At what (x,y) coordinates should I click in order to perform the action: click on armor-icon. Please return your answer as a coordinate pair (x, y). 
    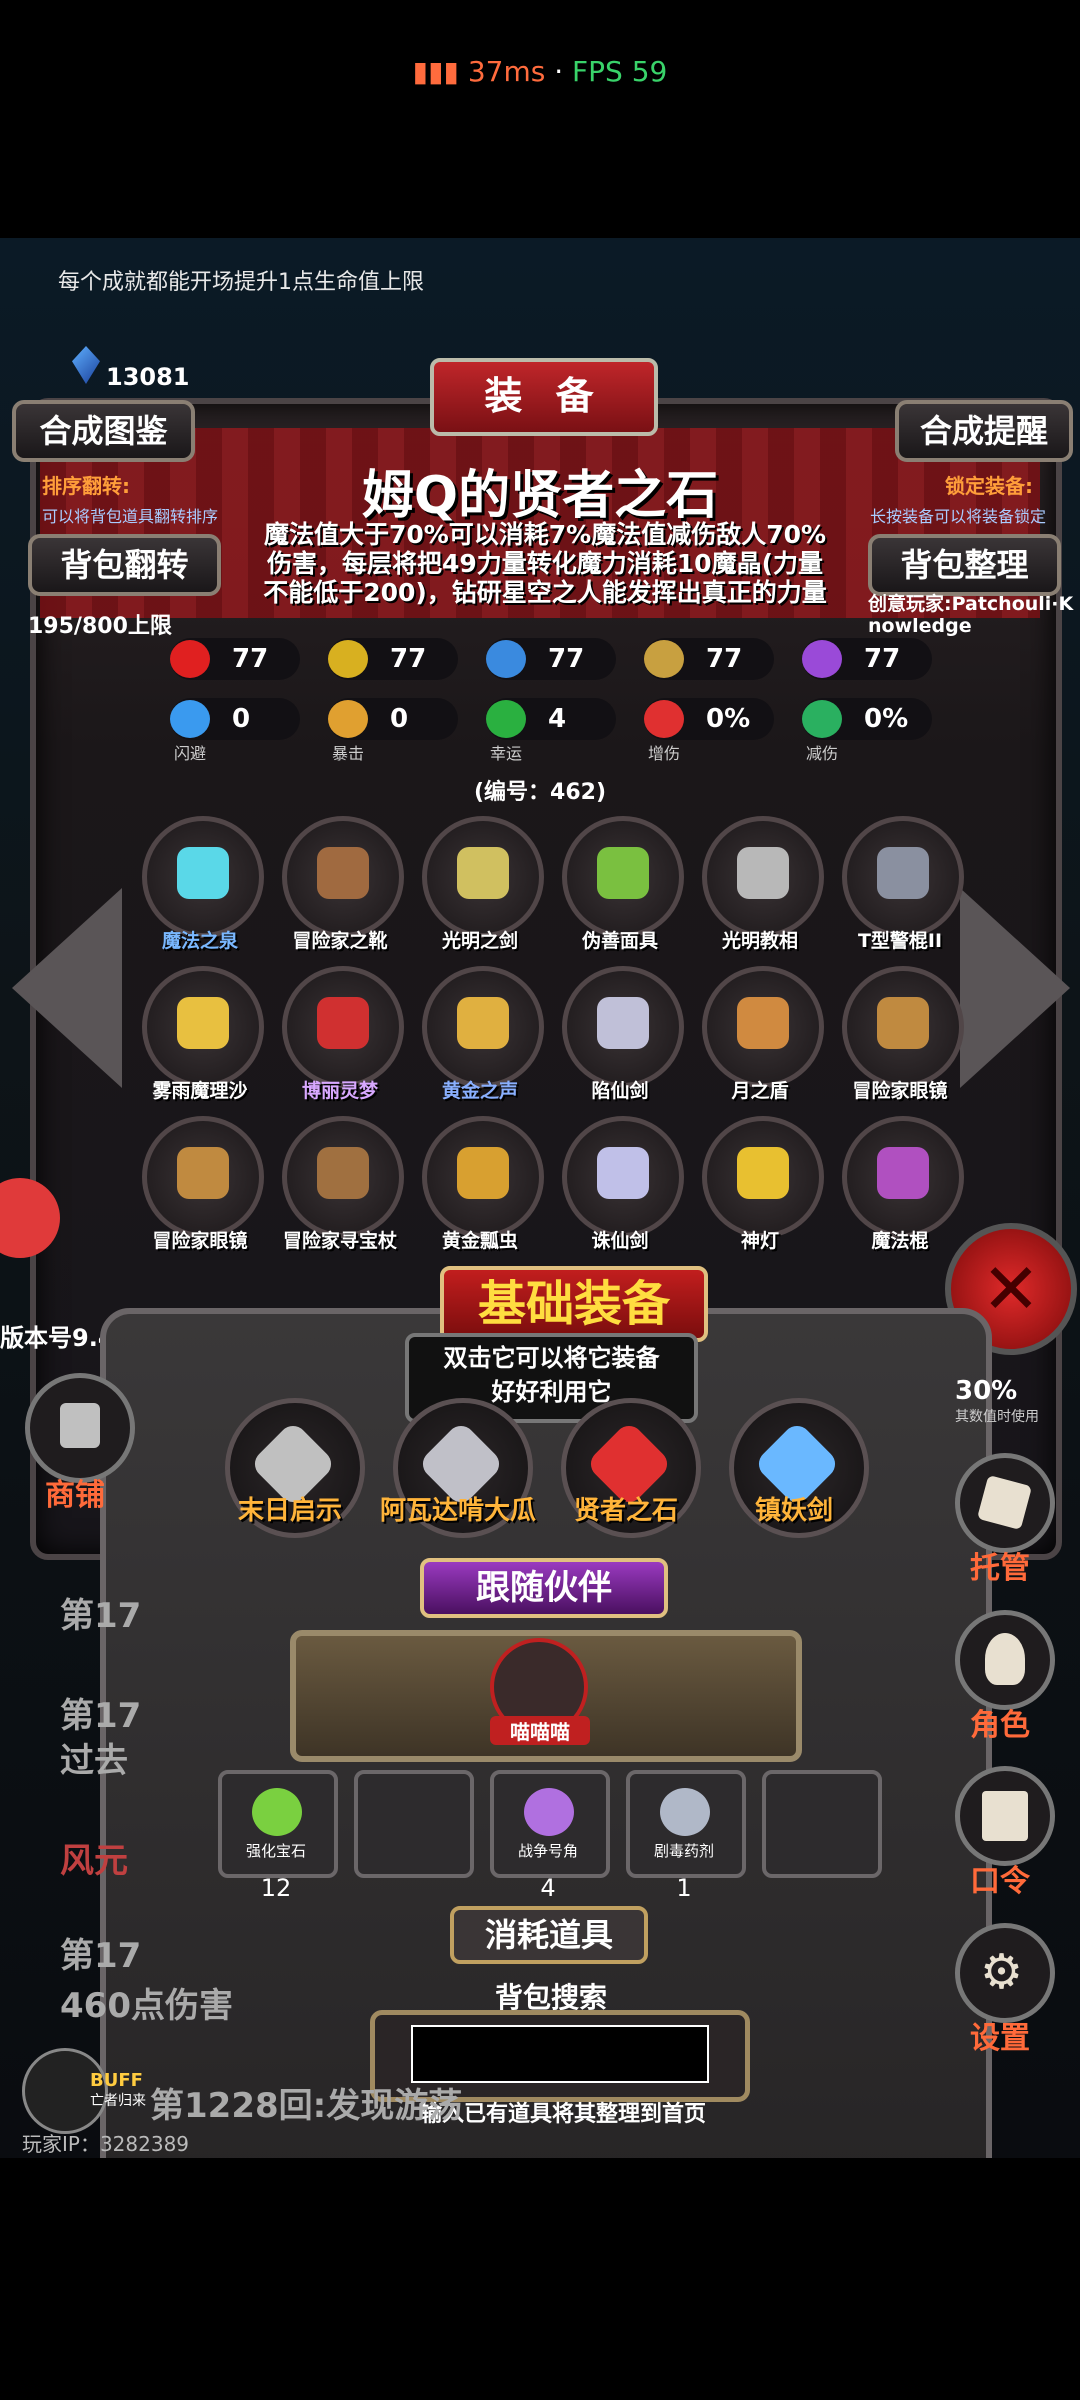
    Looking at the image, I should click on (506, 659).